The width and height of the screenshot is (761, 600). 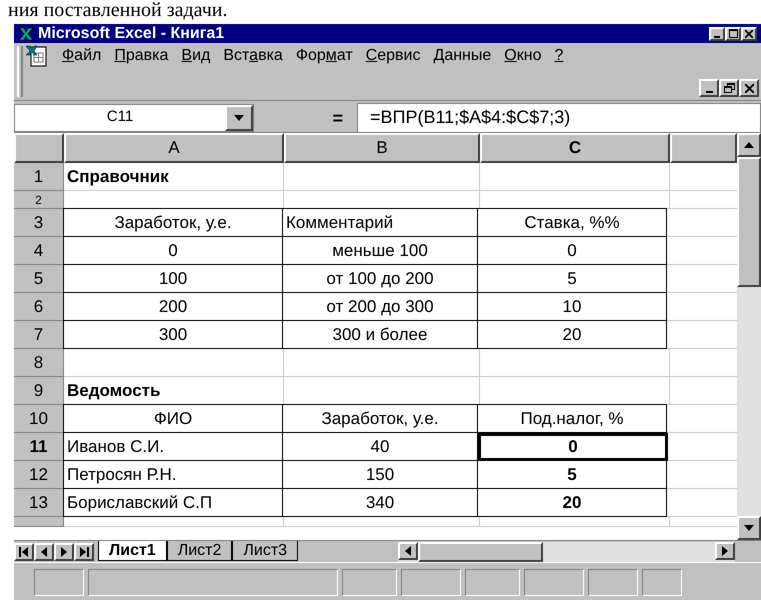 I want to click on scroll-up-button, so click(x=749, y=145).